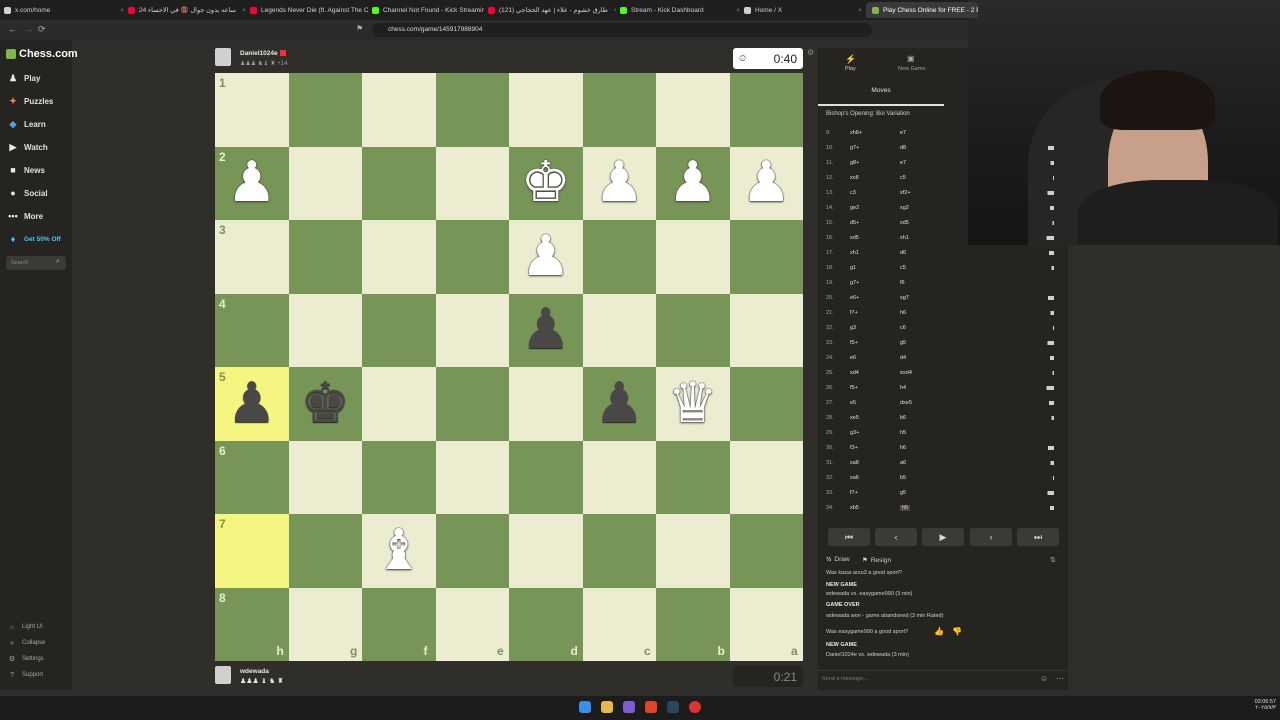 This screenshot has width=1280, height=720. Describe the element at coordinates (903, 478) in the screenshot. I see `black-move: b5` at that location.